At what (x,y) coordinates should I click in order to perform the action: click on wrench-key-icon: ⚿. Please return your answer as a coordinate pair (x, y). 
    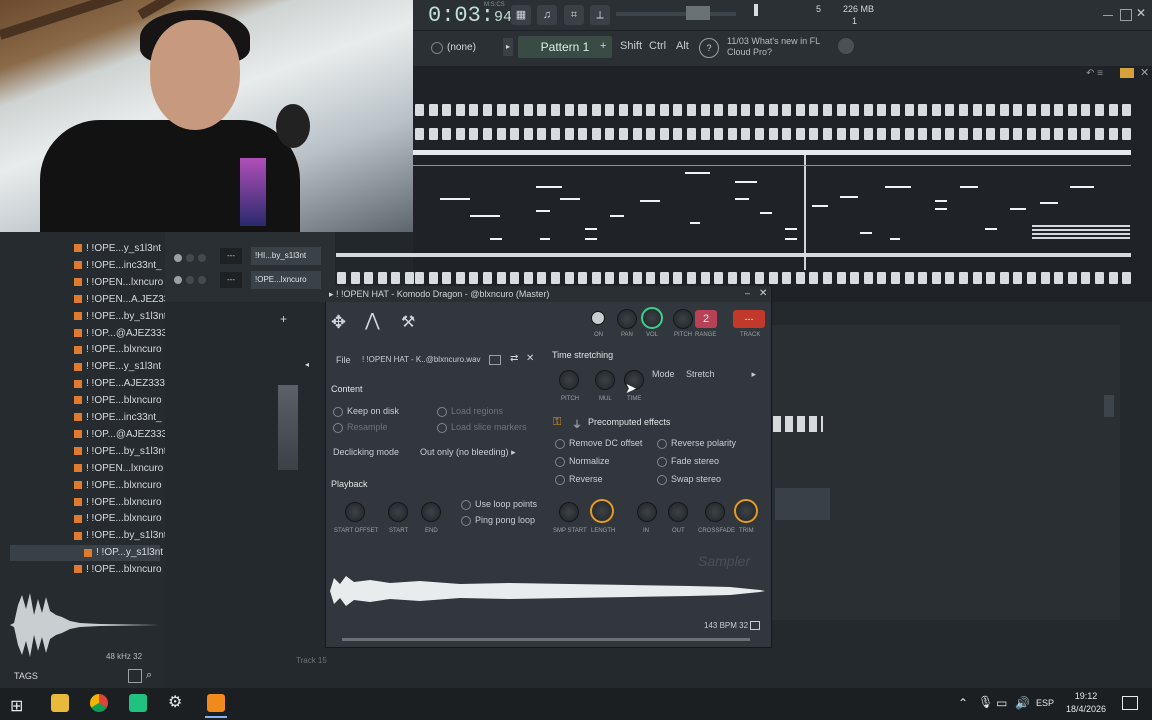
    Looking at the image, I should click on (557, 422).